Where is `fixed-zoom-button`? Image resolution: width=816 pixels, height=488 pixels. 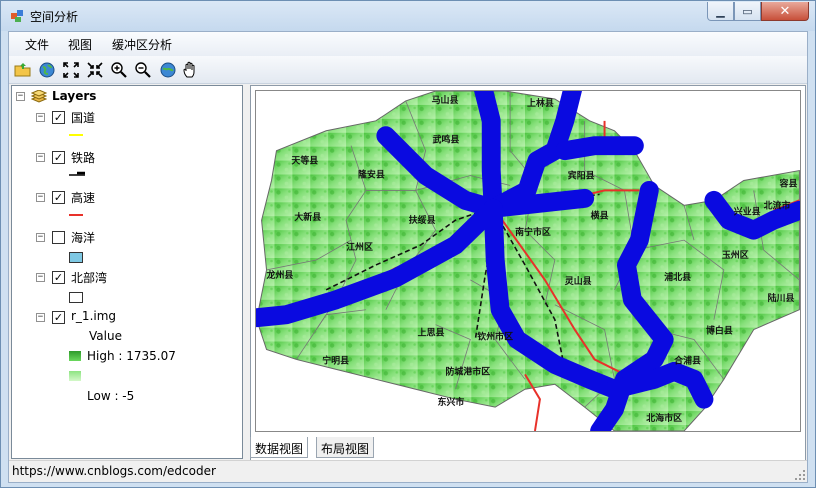
fixed-zoom-button is located at coordinates (95, 70).